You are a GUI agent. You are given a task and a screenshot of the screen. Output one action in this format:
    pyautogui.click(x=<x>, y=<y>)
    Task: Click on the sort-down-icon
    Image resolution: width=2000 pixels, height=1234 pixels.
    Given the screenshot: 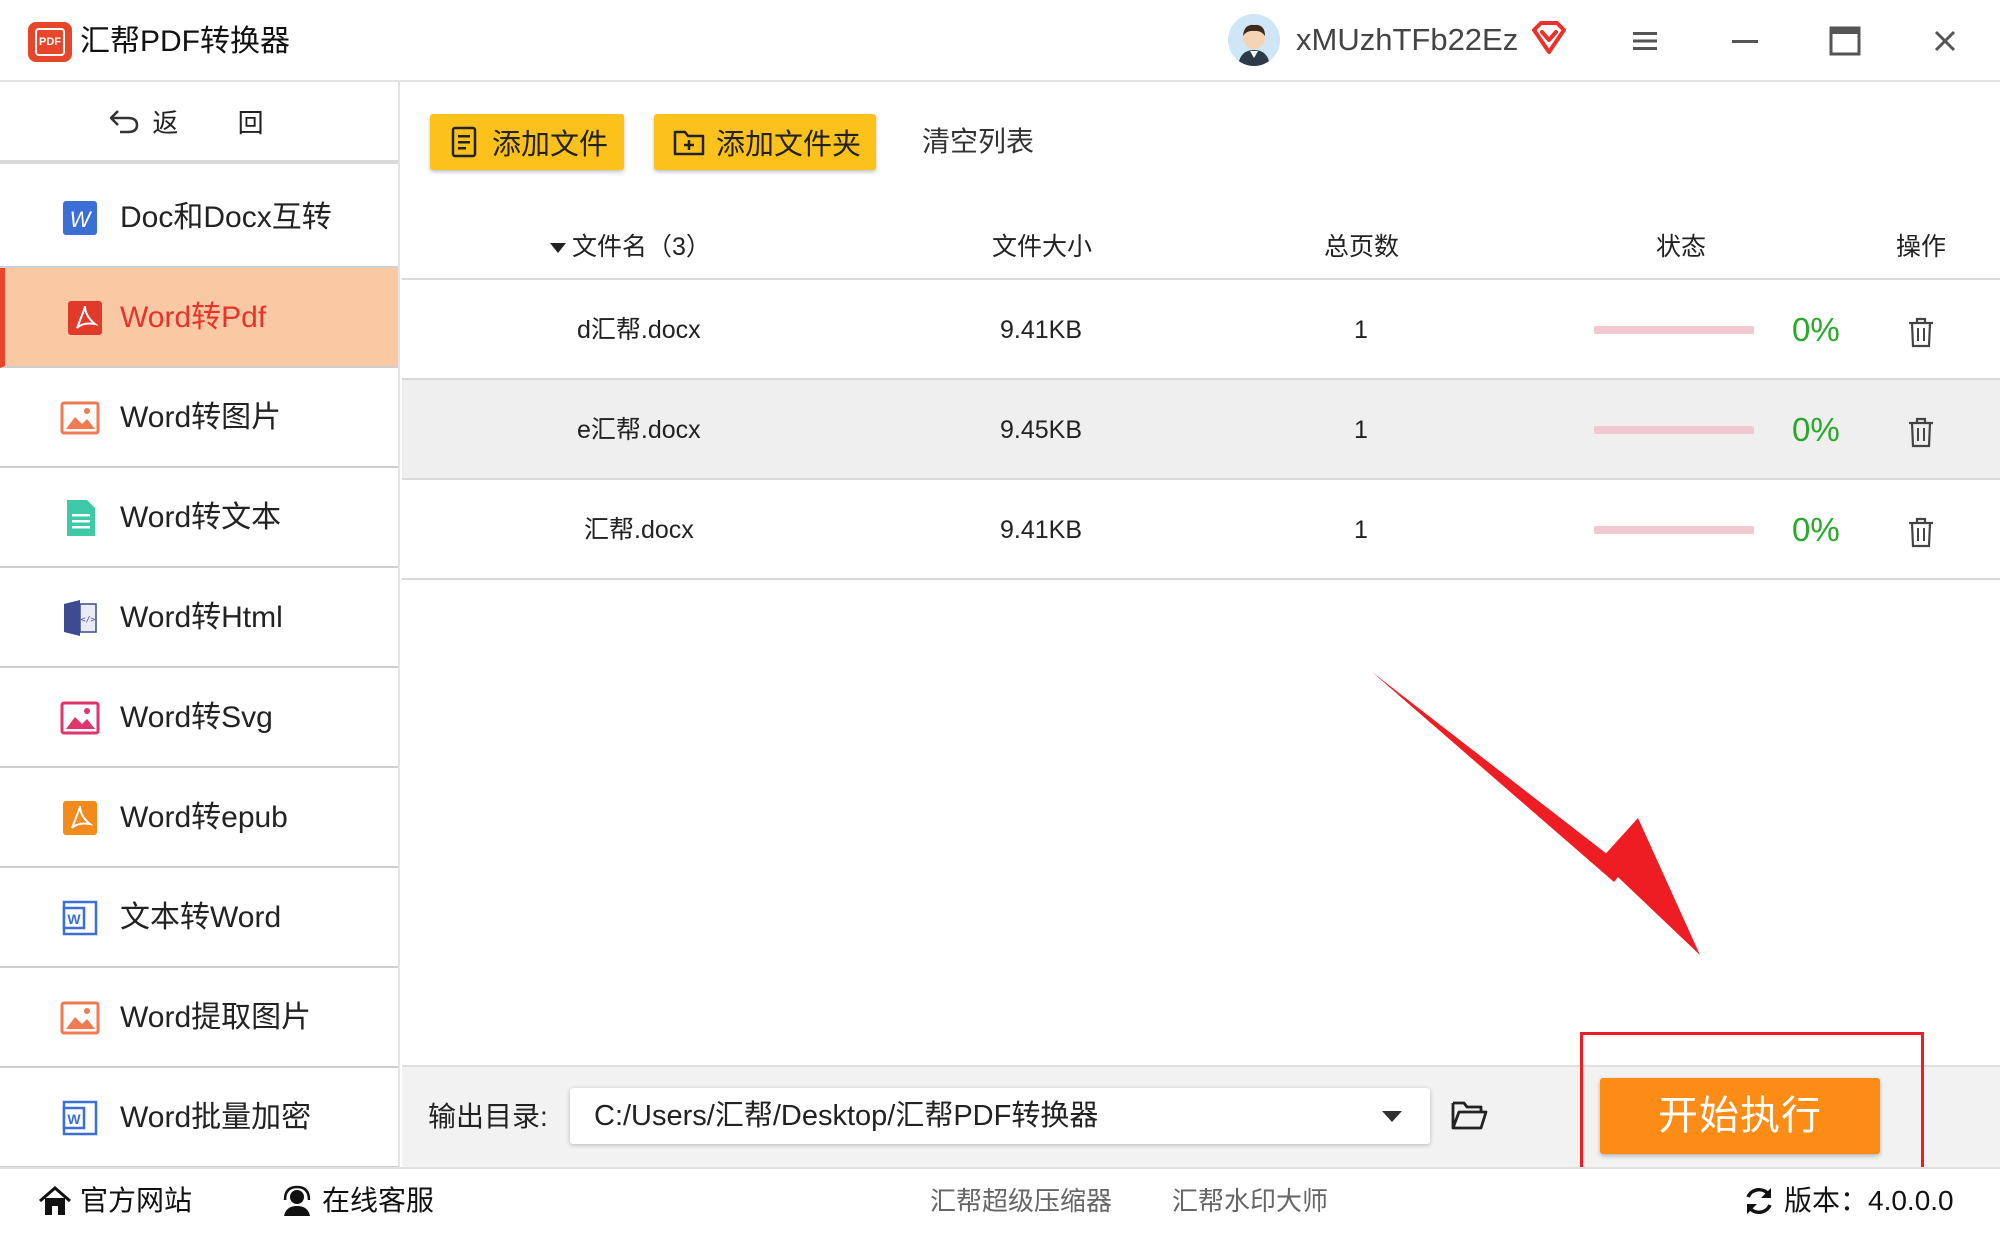 What is the action you would take?
    pyautogui.click(x=558, y=248)
    